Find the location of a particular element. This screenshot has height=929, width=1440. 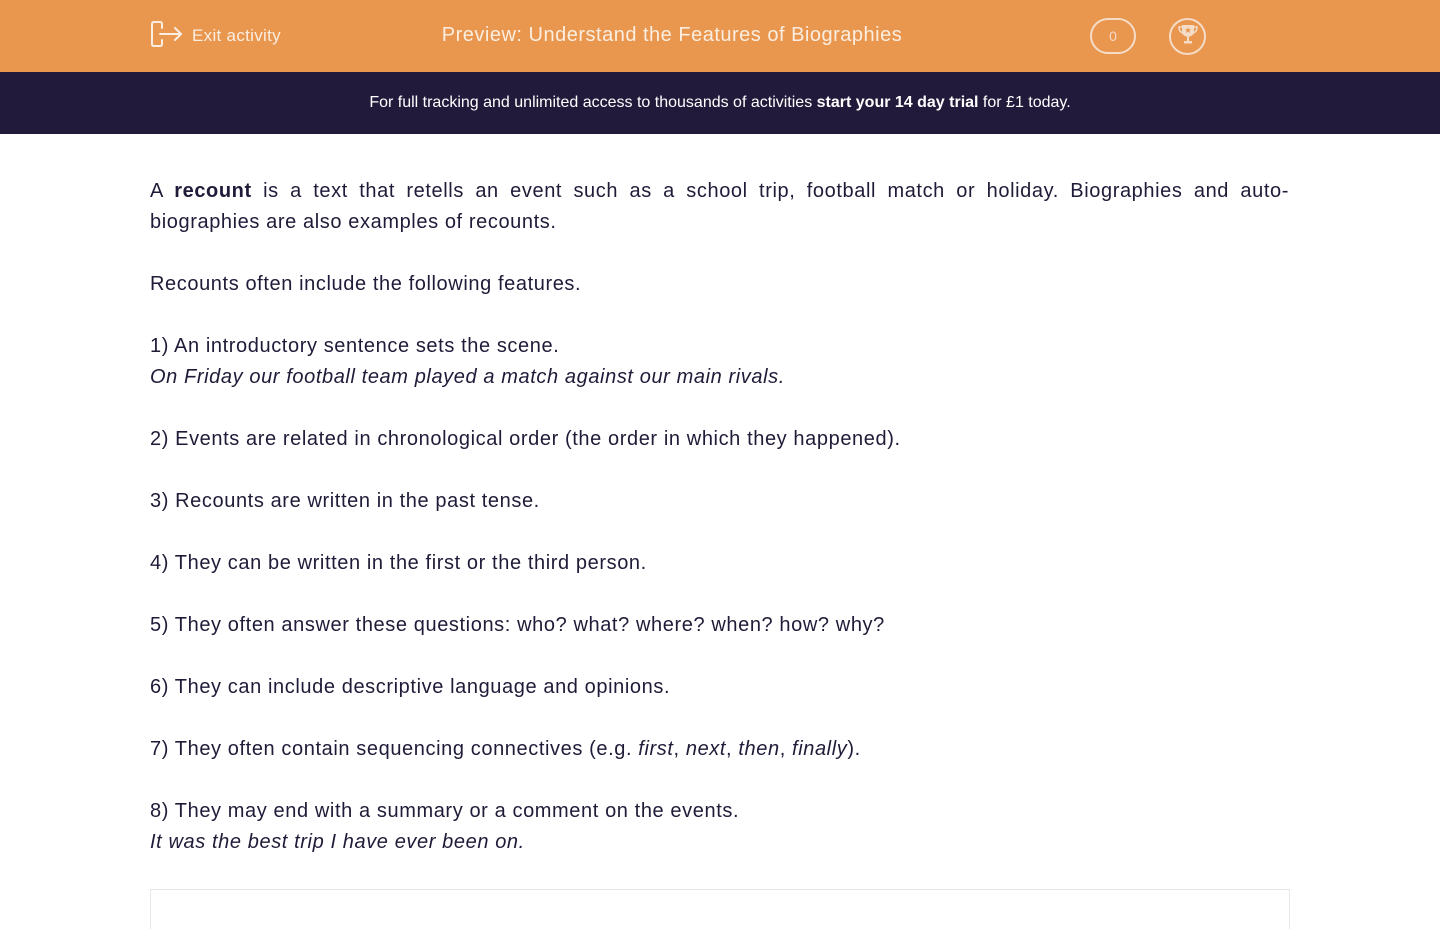

keyword-recount: recount is located at coordinates (213, 191).